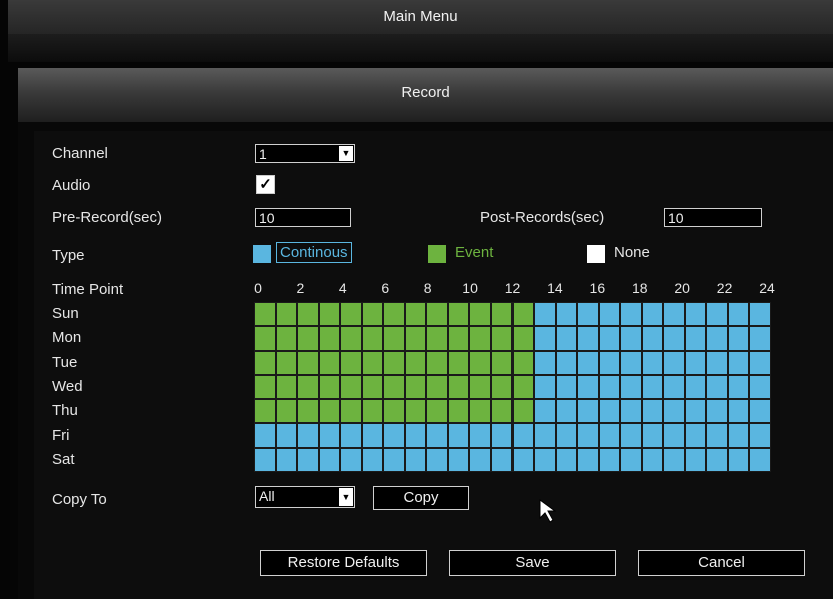  What do you see at coordinates (437, 254) in the screenshot?
I see `event-swatch` at bounding box center [437, 254].